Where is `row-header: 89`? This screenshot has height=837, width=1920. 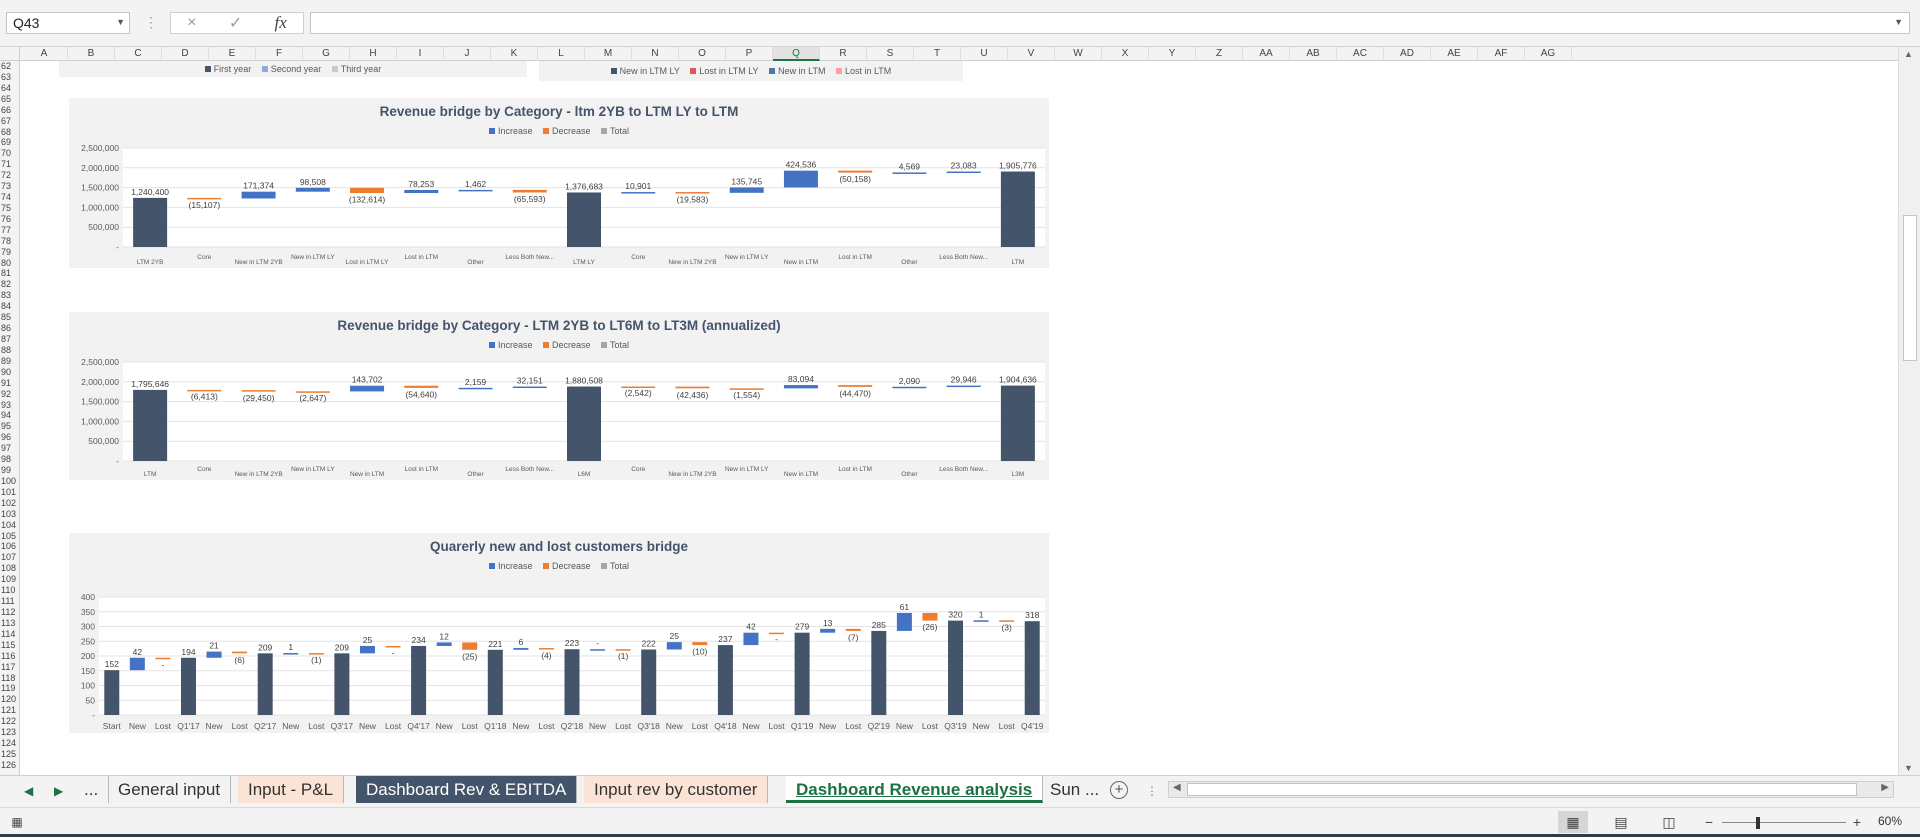
row-header: 89 is located at coordinates (9, 361).